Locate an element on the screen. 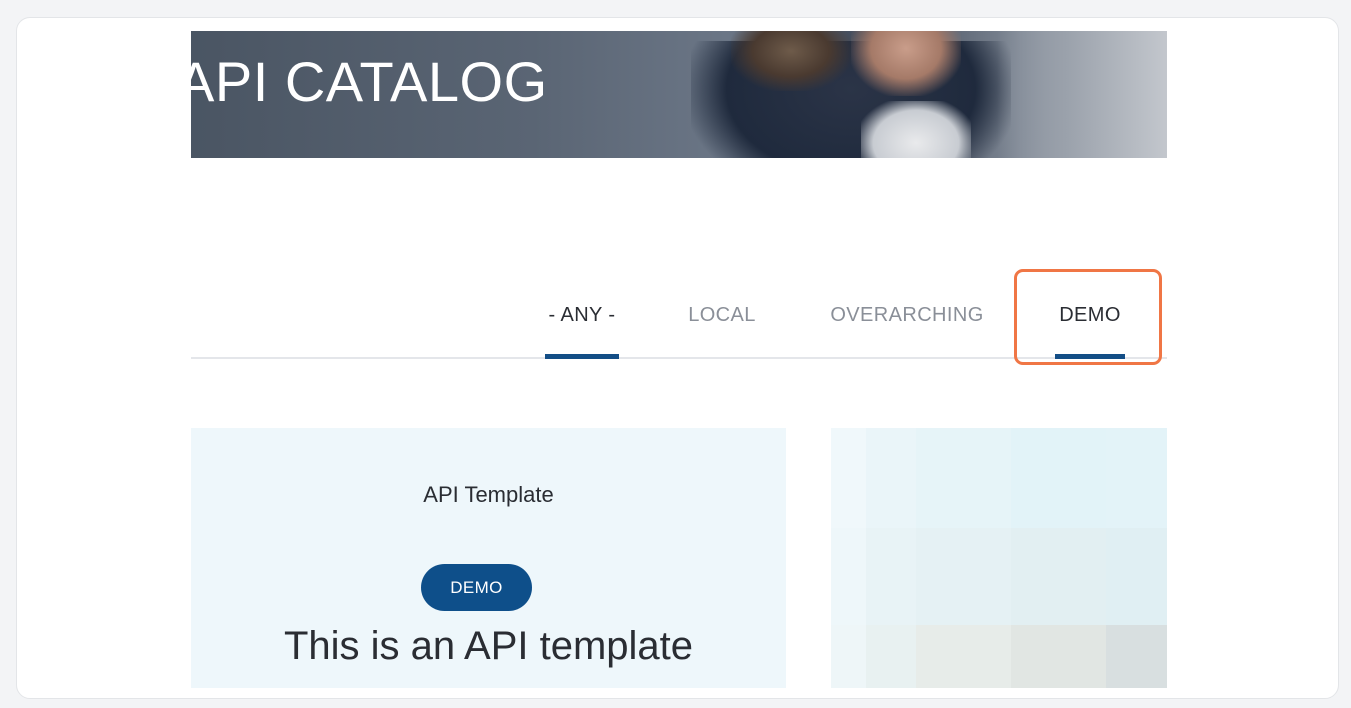 The width and height of the screenshot is (1351, 708). hero-image-background is located at coordinates (1082, 94).